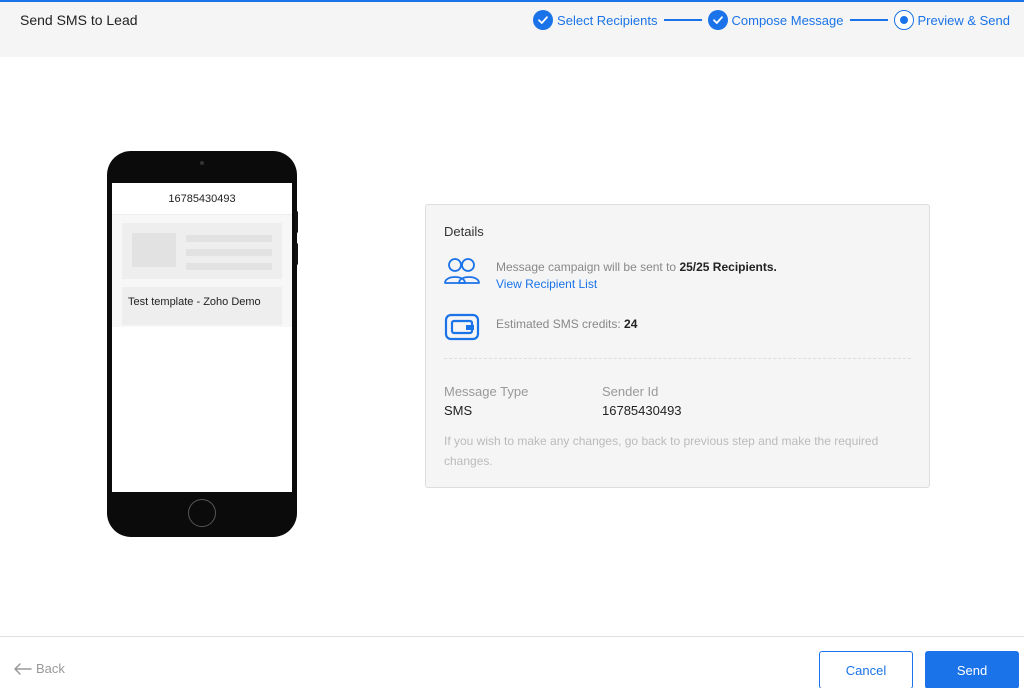  What do you see at coordinates (154, 250) in the screenshot?
I see `image-placeholder-icon` at bounding box center [154, 250].